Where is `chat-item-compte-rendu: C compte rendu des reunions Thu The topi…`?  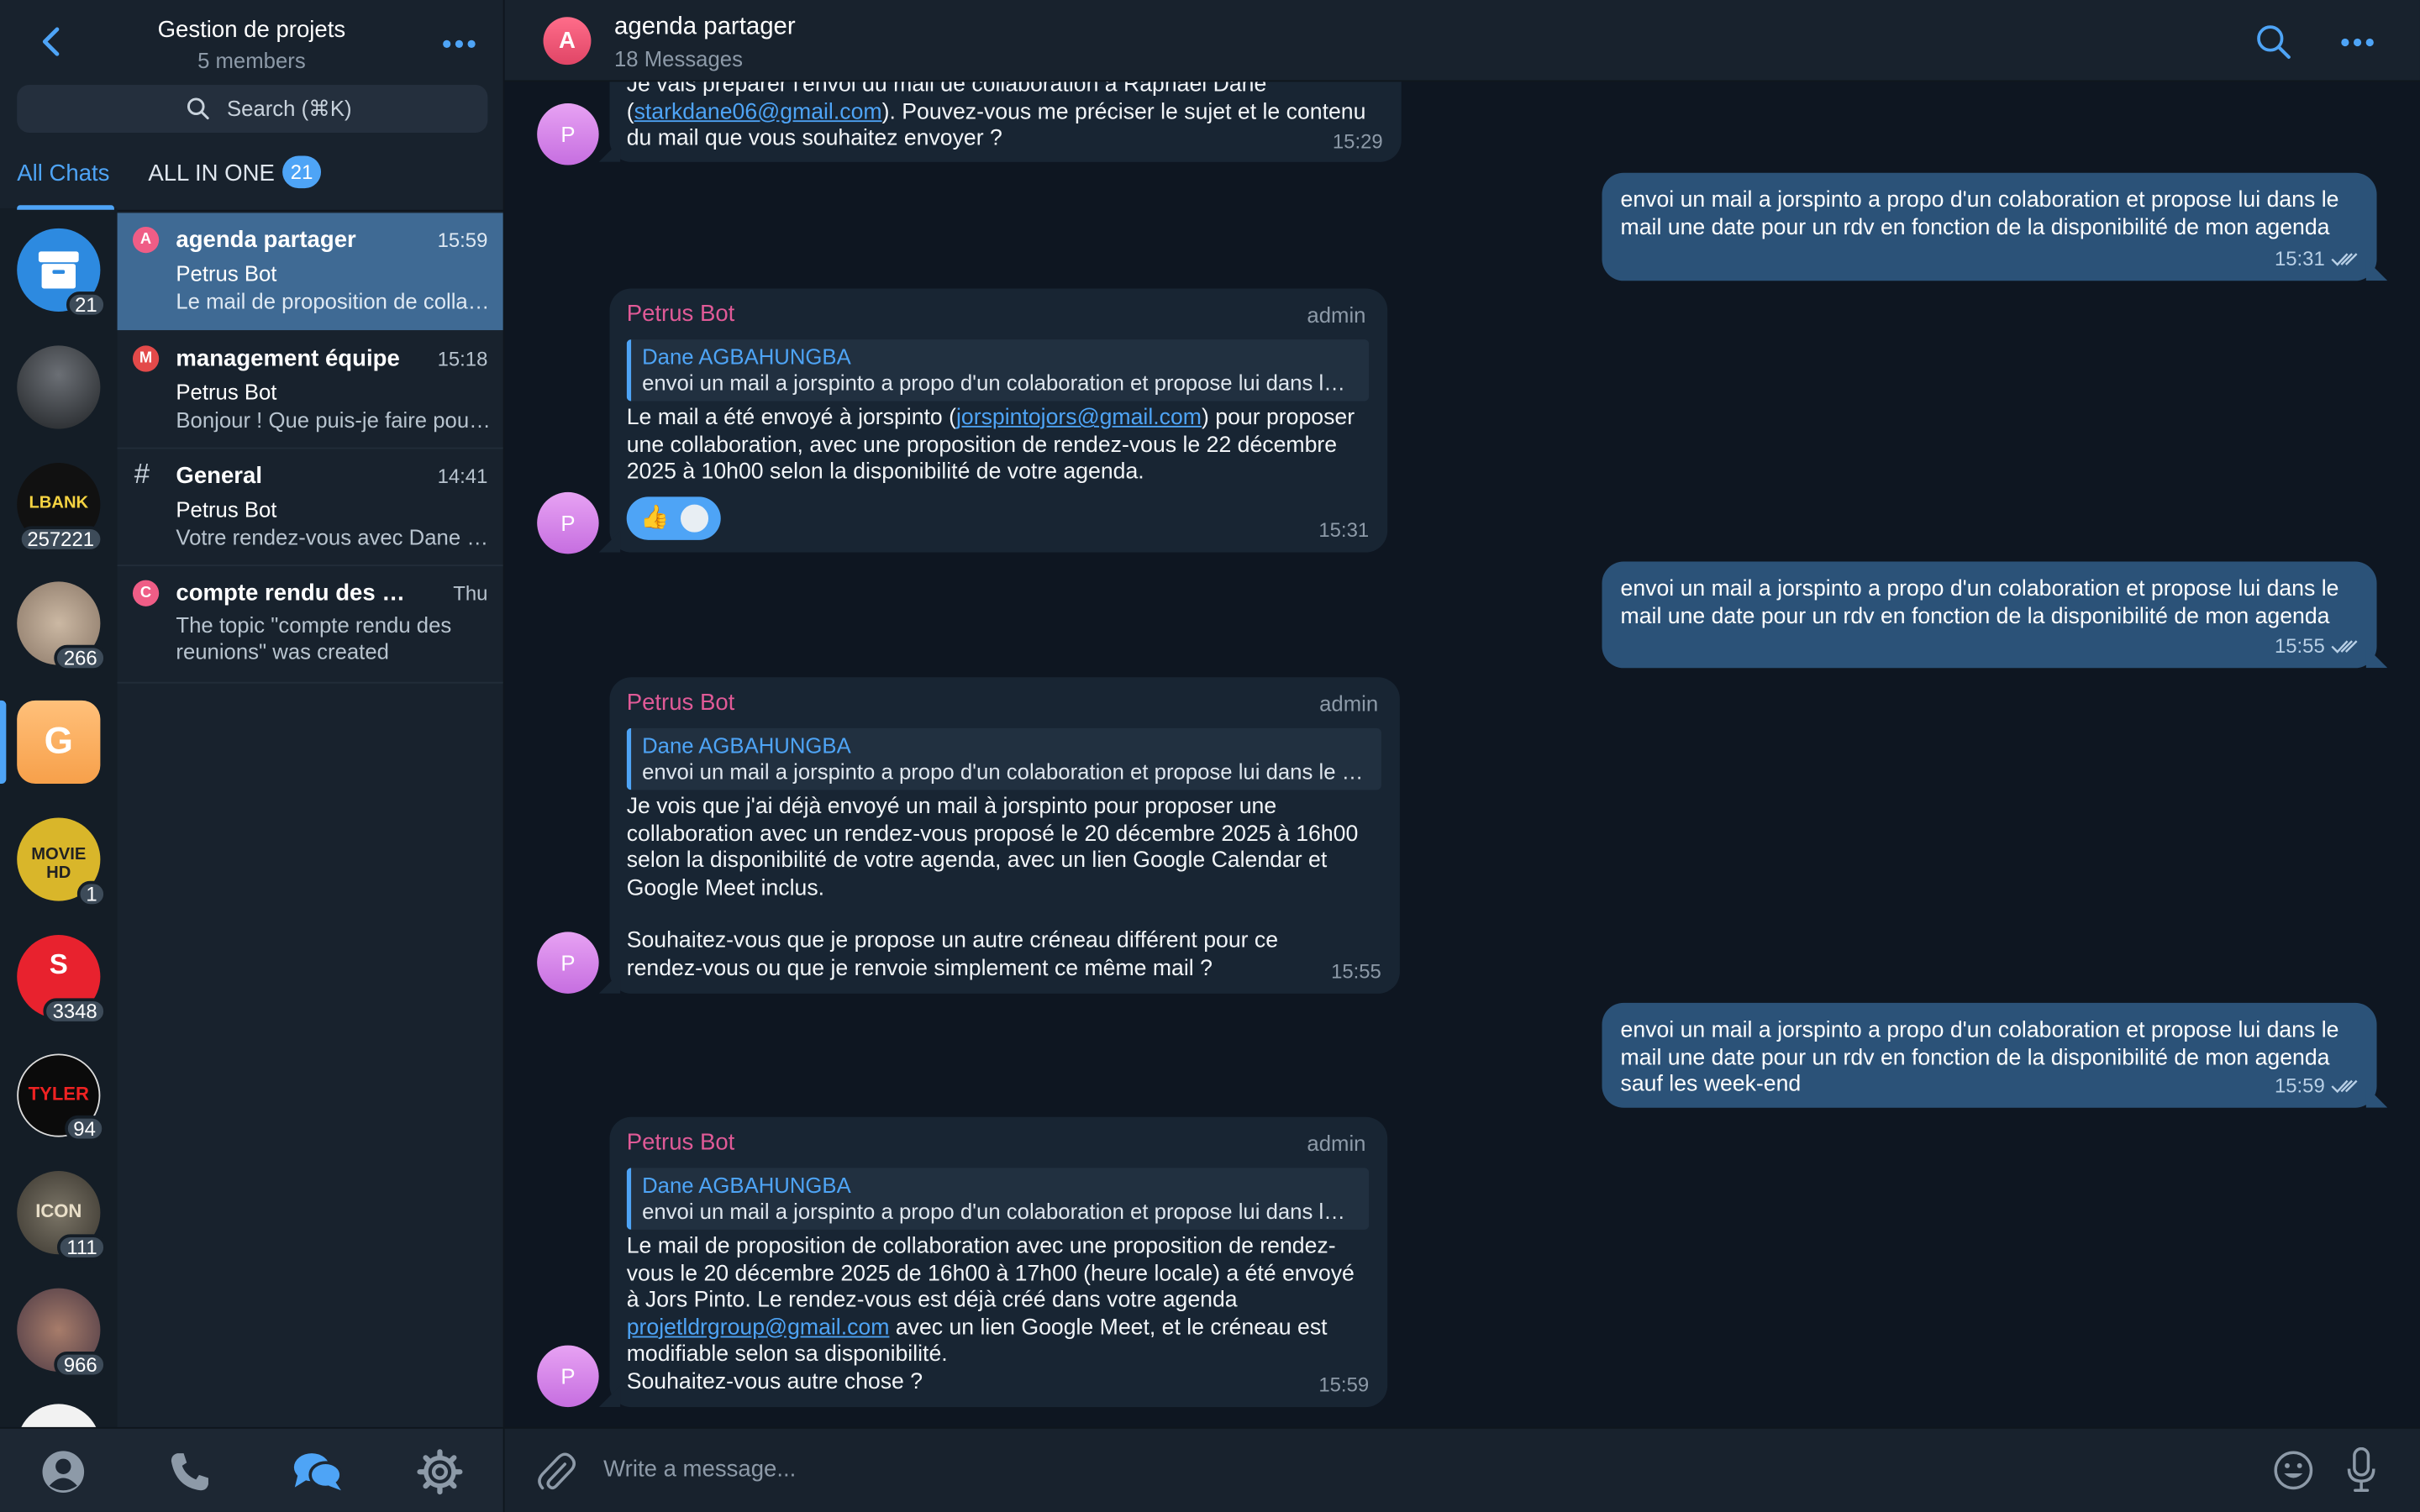
chat-item-compte-rendu: C compte rendu des reunions Thu The topi… is located at coordinates (310, 625).